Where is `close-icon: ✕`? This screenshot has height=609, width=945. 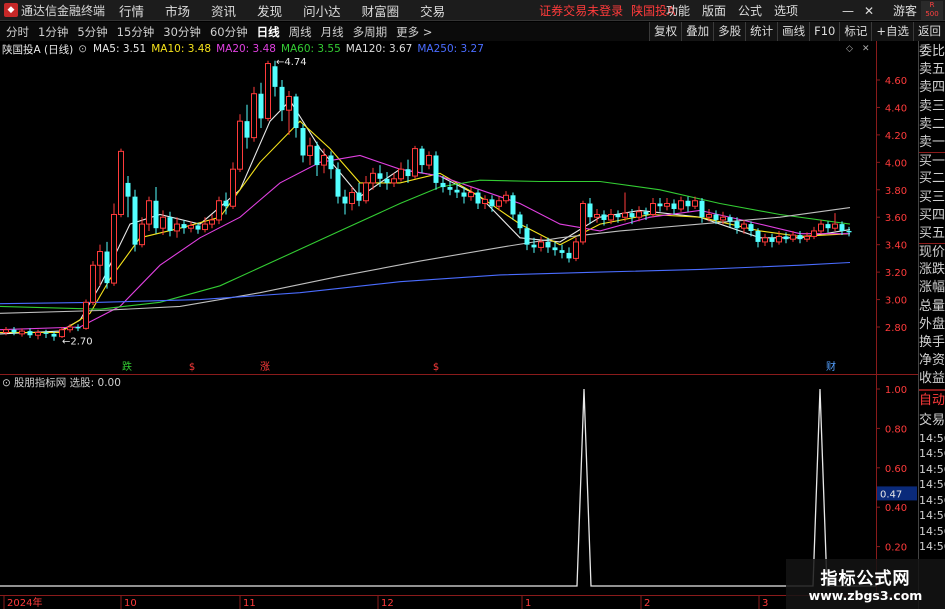 close-icon: ✕ is located at coordinates (869, 11).